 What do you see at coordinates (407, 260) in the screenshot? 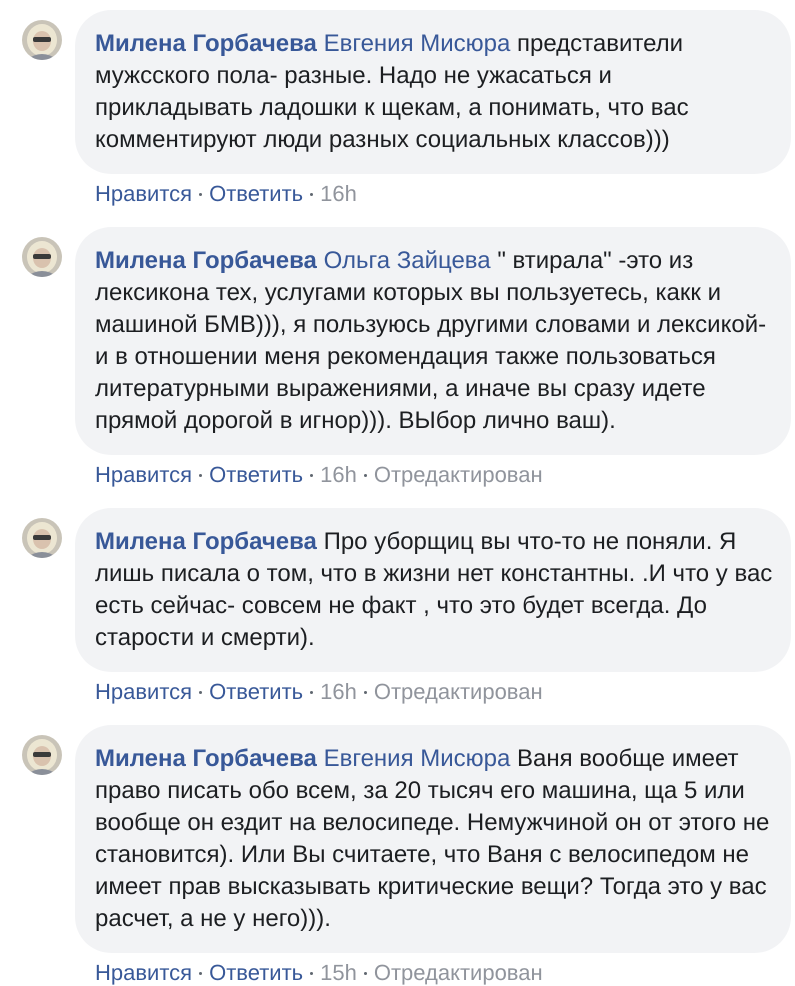
I see `mention-link: Ольга Зайцева` at bounding box center [407, 260].